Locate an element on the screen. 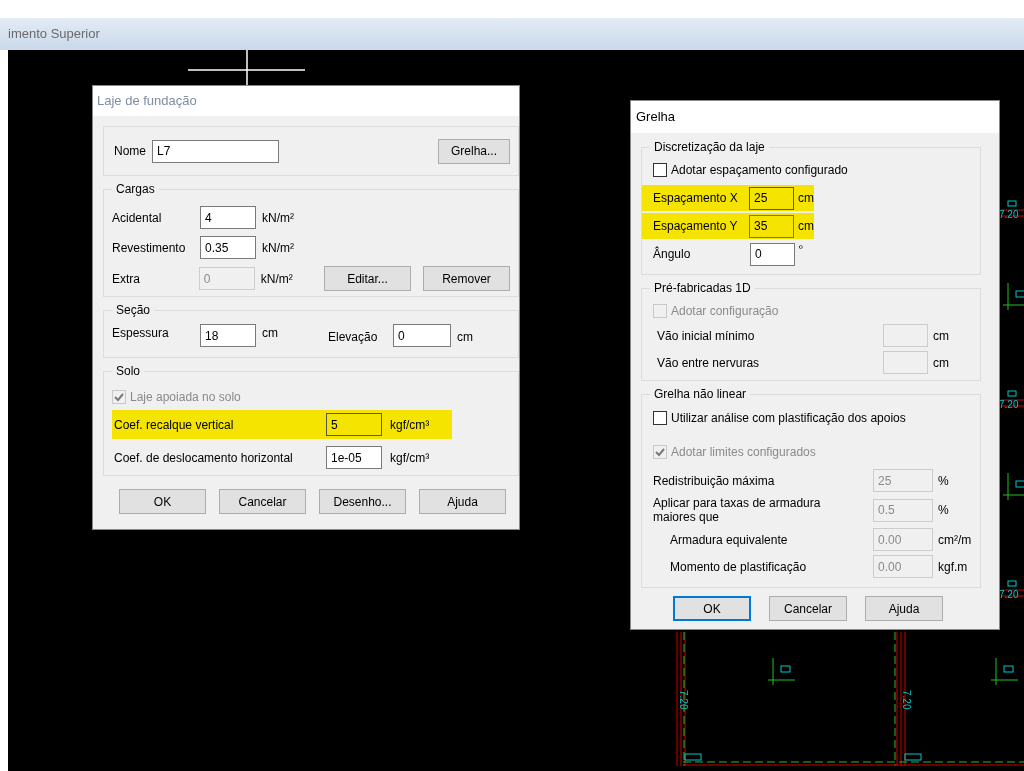  input-field: 1e-05 is located at coordinates (354, 457).